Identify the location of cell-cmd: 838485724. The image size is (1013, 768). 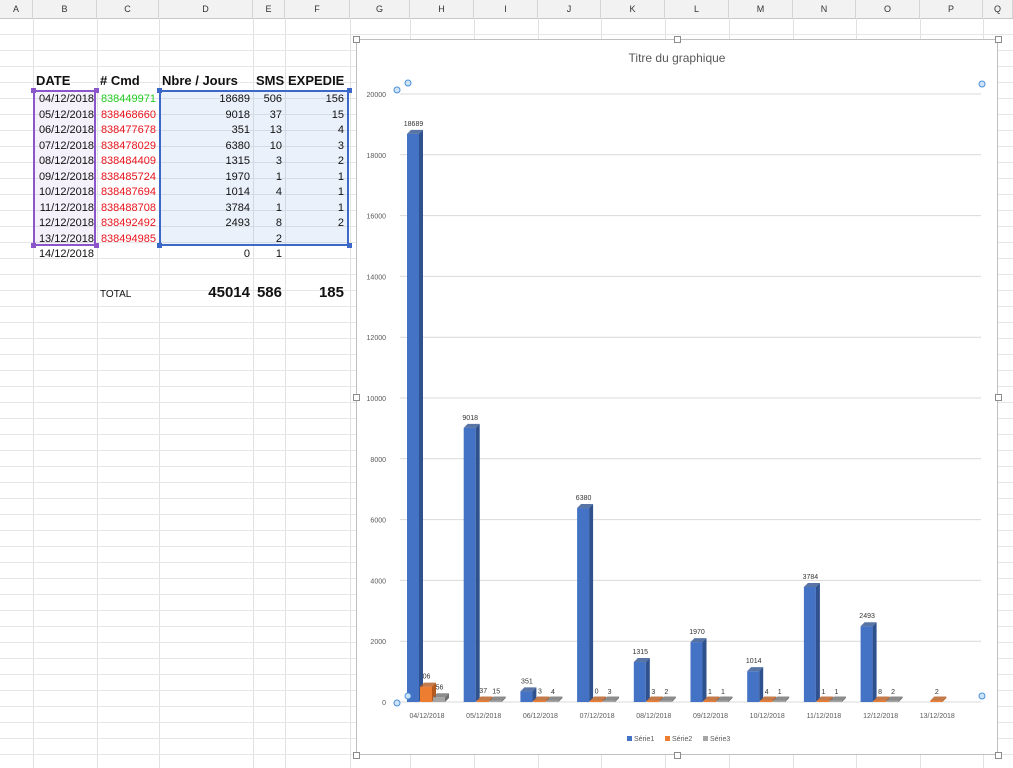
(128, 177).